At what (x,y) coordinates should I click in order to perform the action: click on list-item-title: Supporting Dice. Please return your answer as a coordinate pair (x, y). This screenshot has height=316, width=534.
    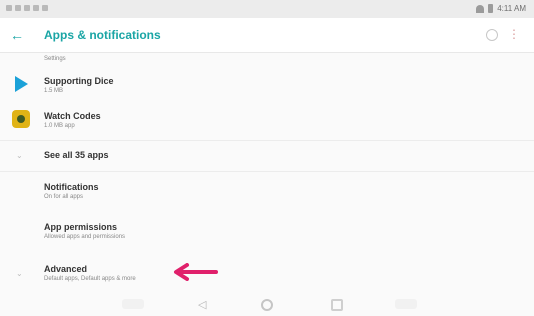
    Looking at the image, I should click on (79, 81).